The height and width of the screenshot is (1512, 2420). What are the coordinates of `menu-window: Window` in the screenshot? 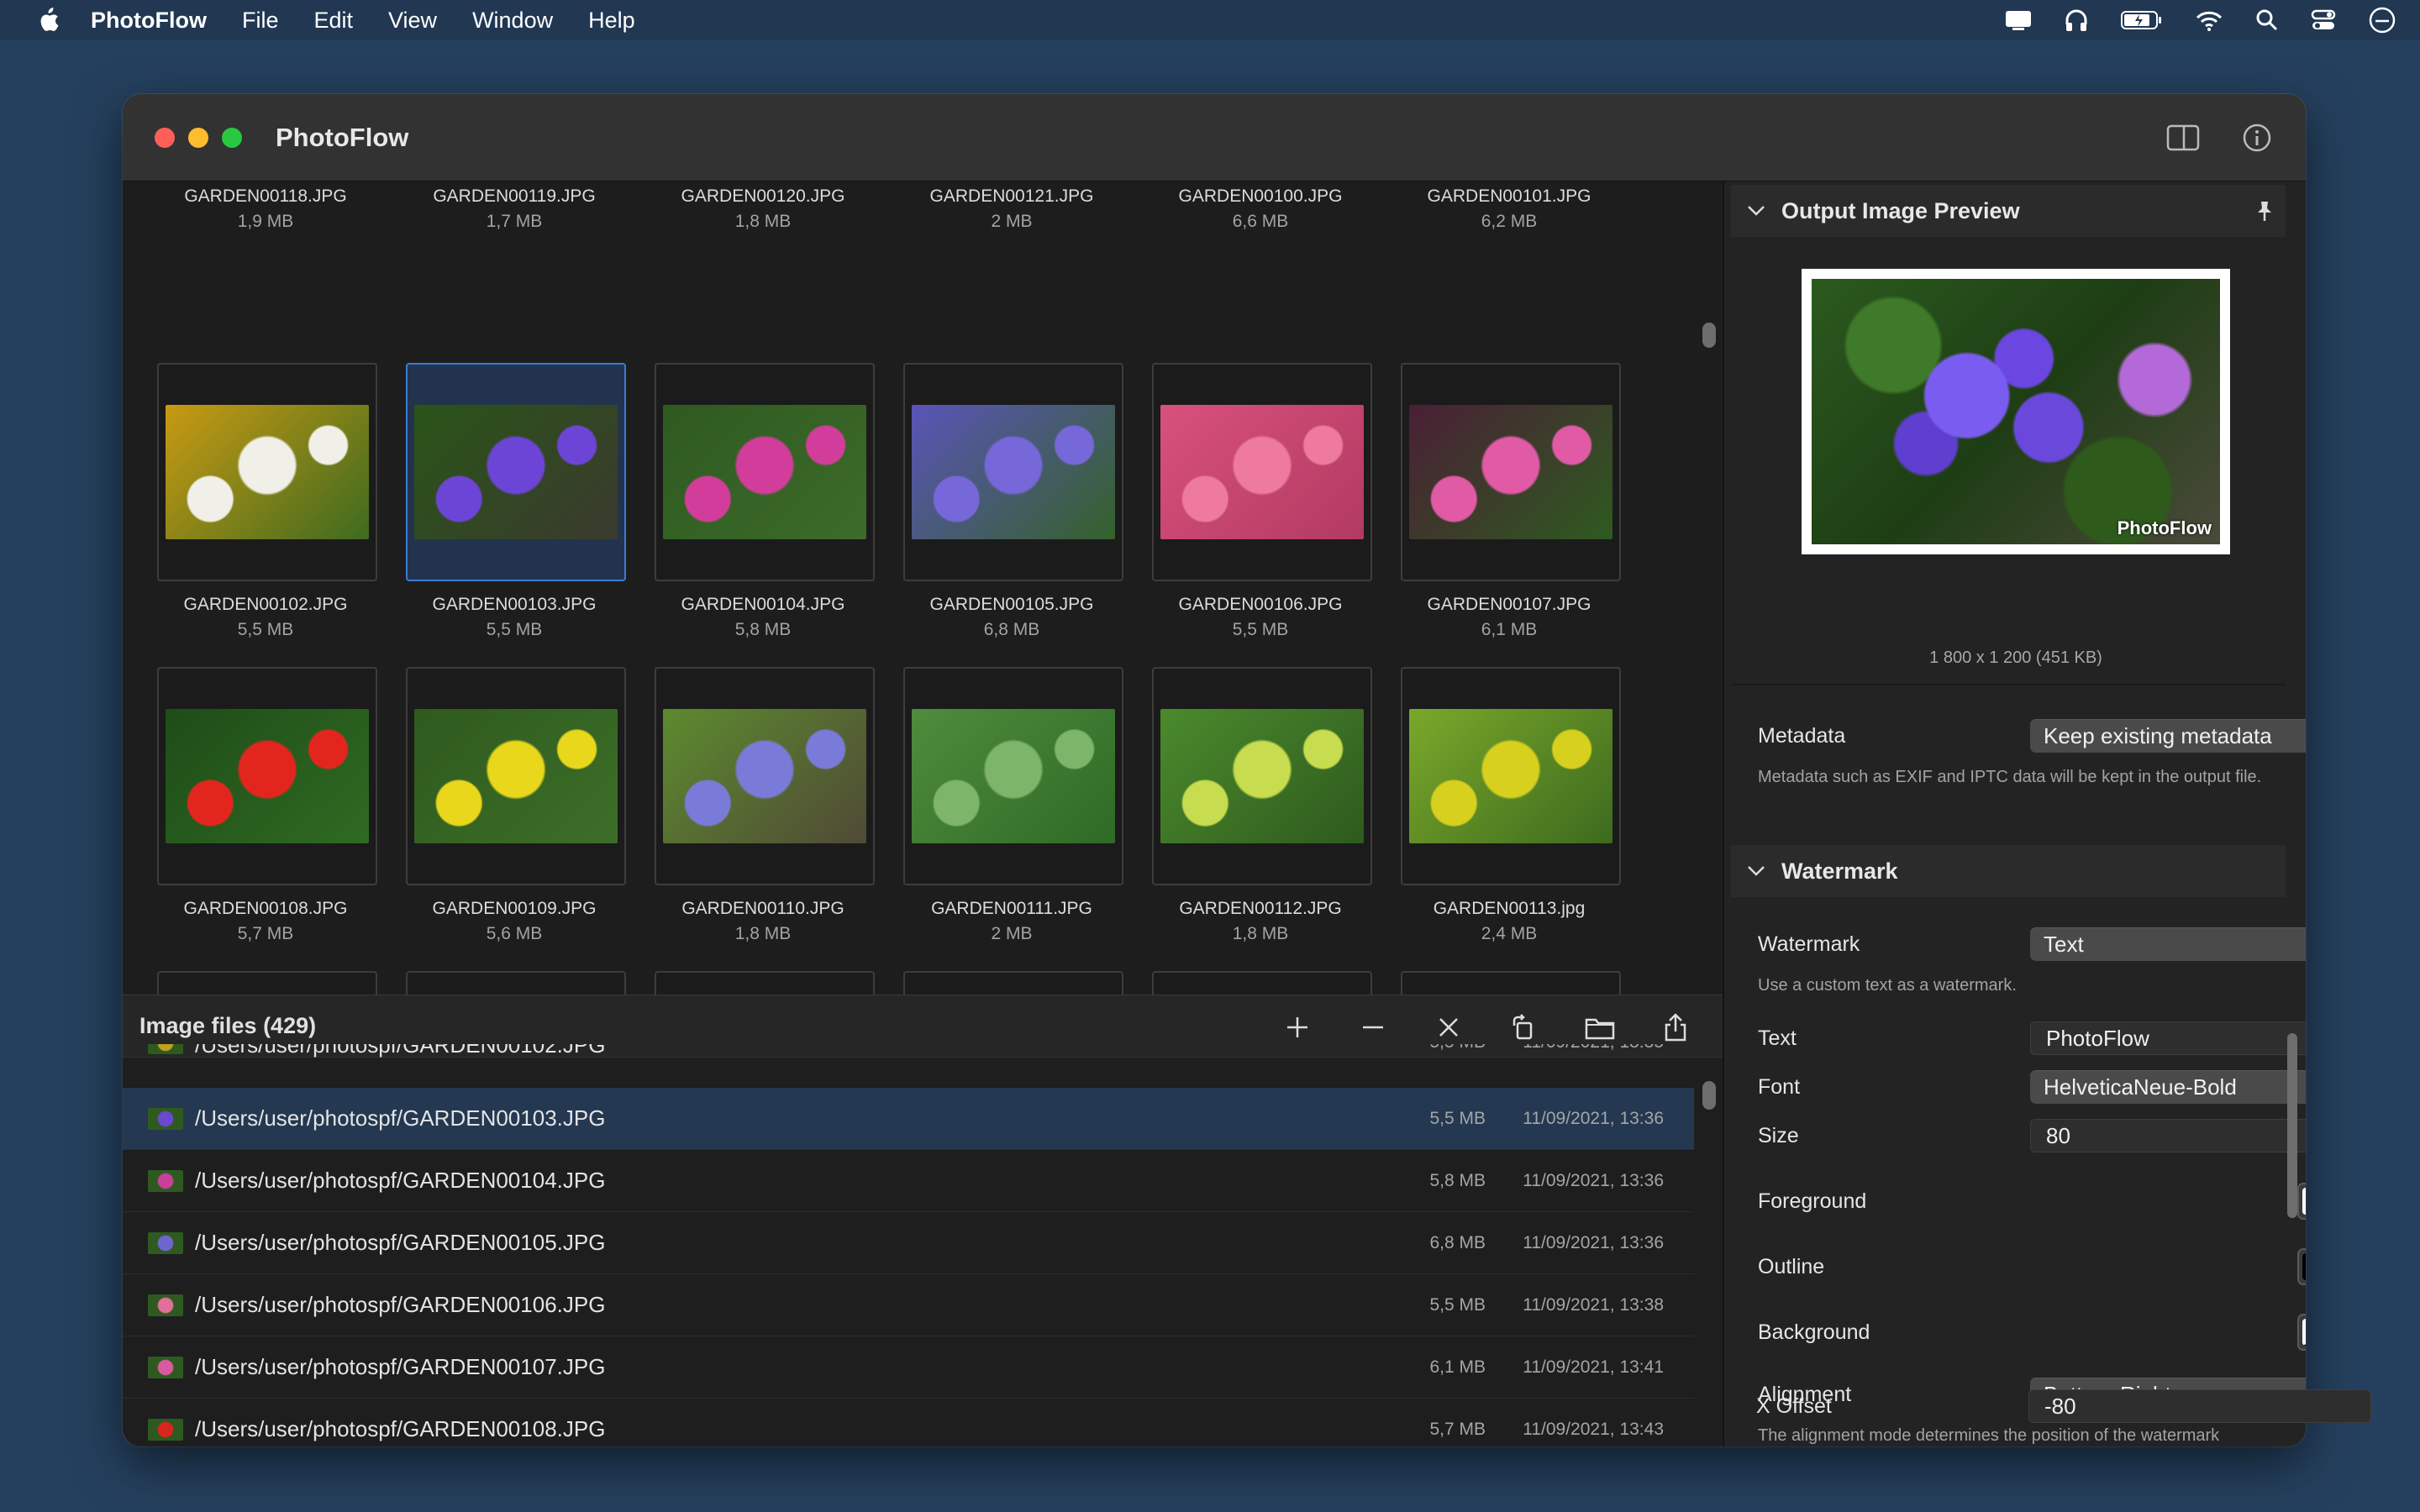 It's located at (512, 21).